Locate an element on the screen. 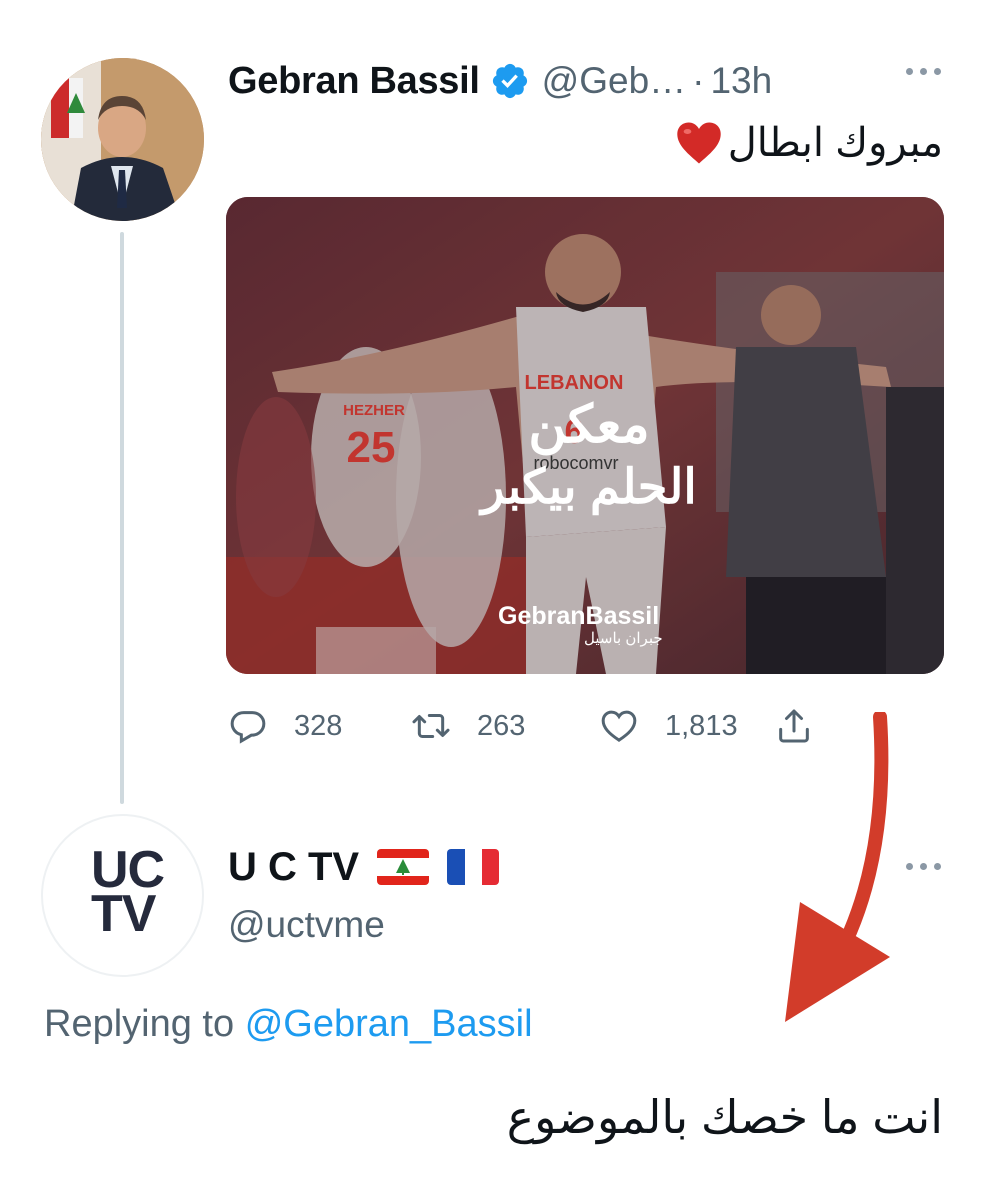  reply-author-avatar: UC TV is located at coordinates (122, 895).